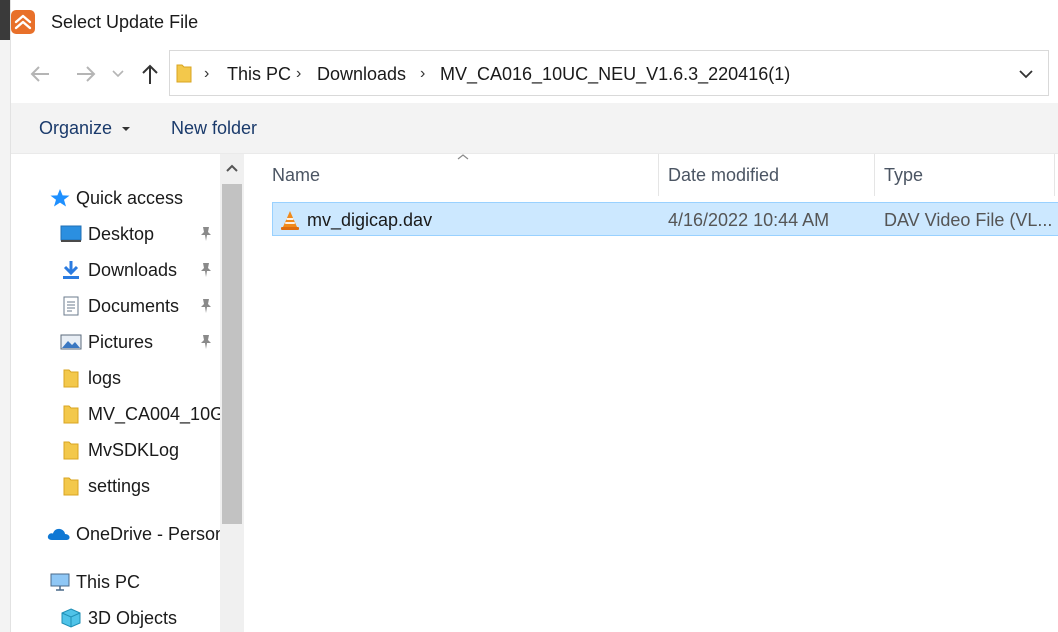  I want to click on nav-item-logs: logs, so click(116, 378).